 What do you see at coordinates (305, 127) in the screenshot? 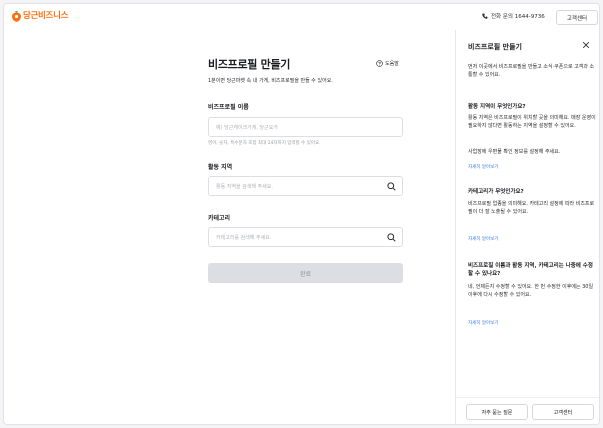
I see `profile-name-input: 예) 당근케이크가게, 당근요가` at bounding box center [305, 127].